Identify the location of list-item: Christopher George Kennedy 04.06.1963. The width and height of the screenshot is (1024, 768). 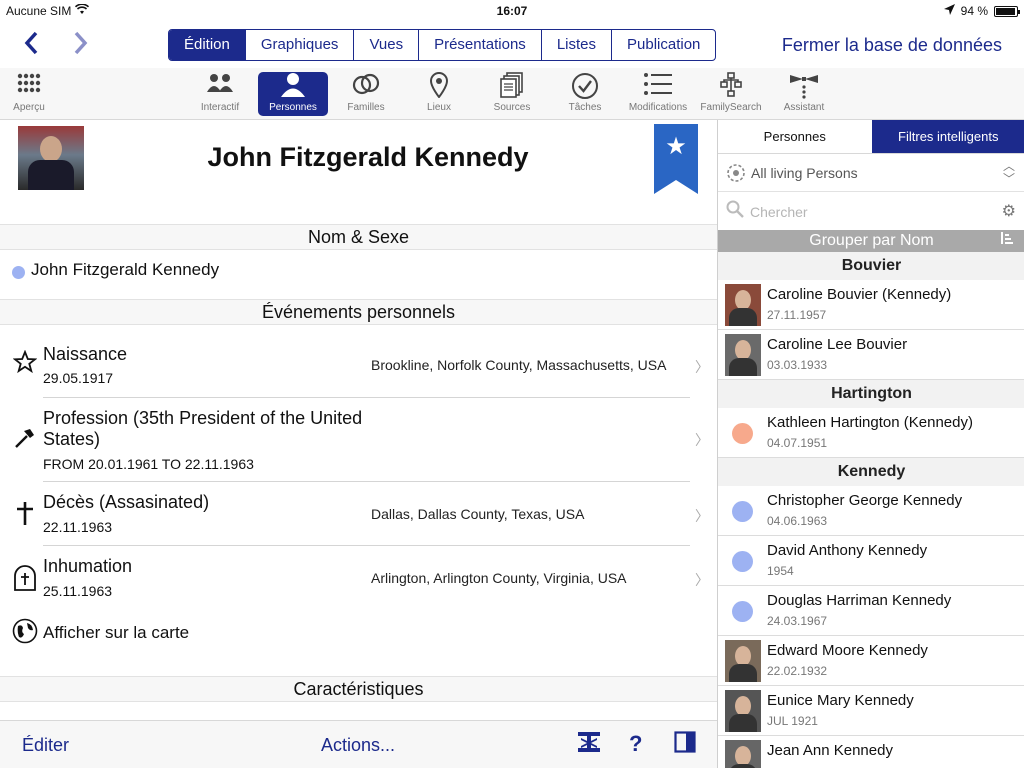
(871, 511).